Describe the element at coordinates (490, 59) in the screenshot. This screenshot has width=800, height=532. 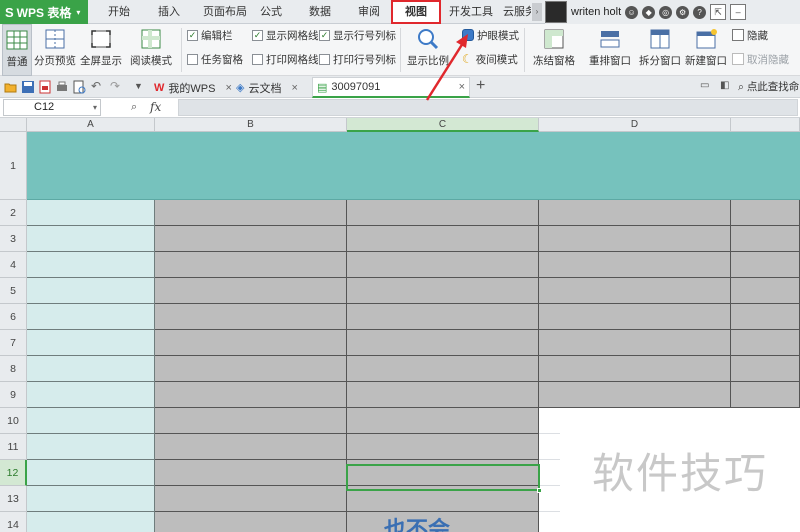
I see `night-mode-button: ☾ 夜间模式` at that location.